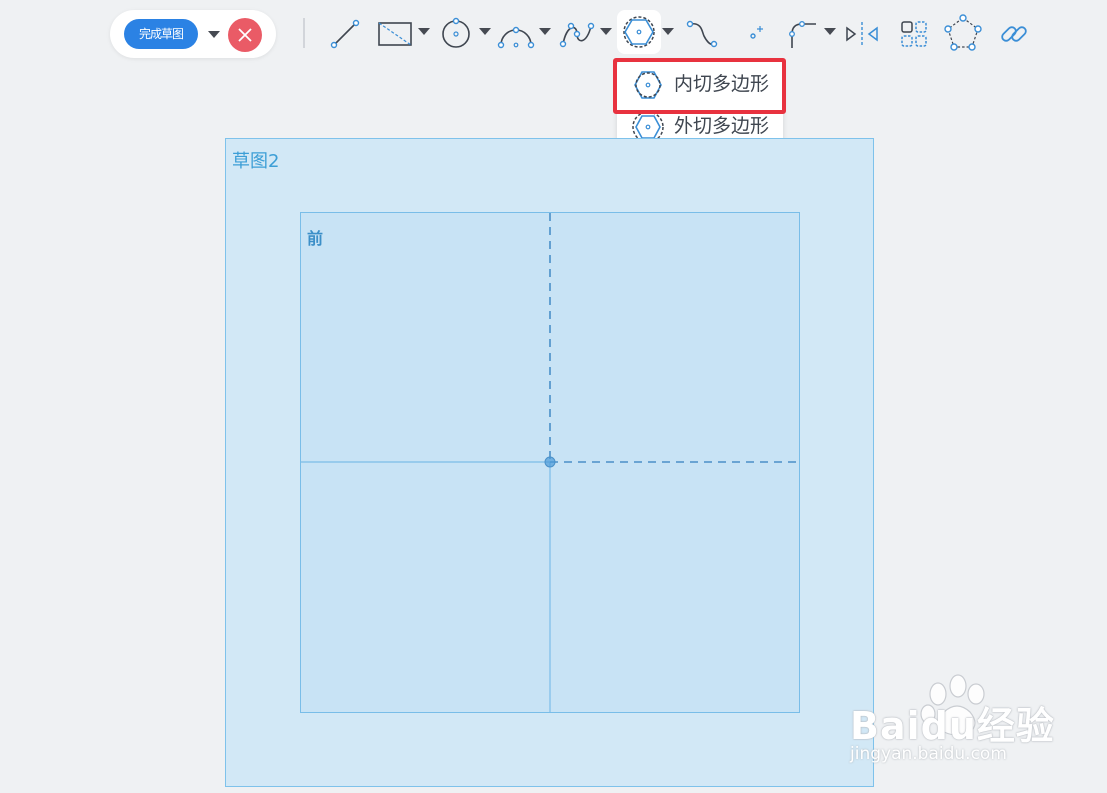  I want to click on watermark-brand: Baidu经验, so click(952, 726).